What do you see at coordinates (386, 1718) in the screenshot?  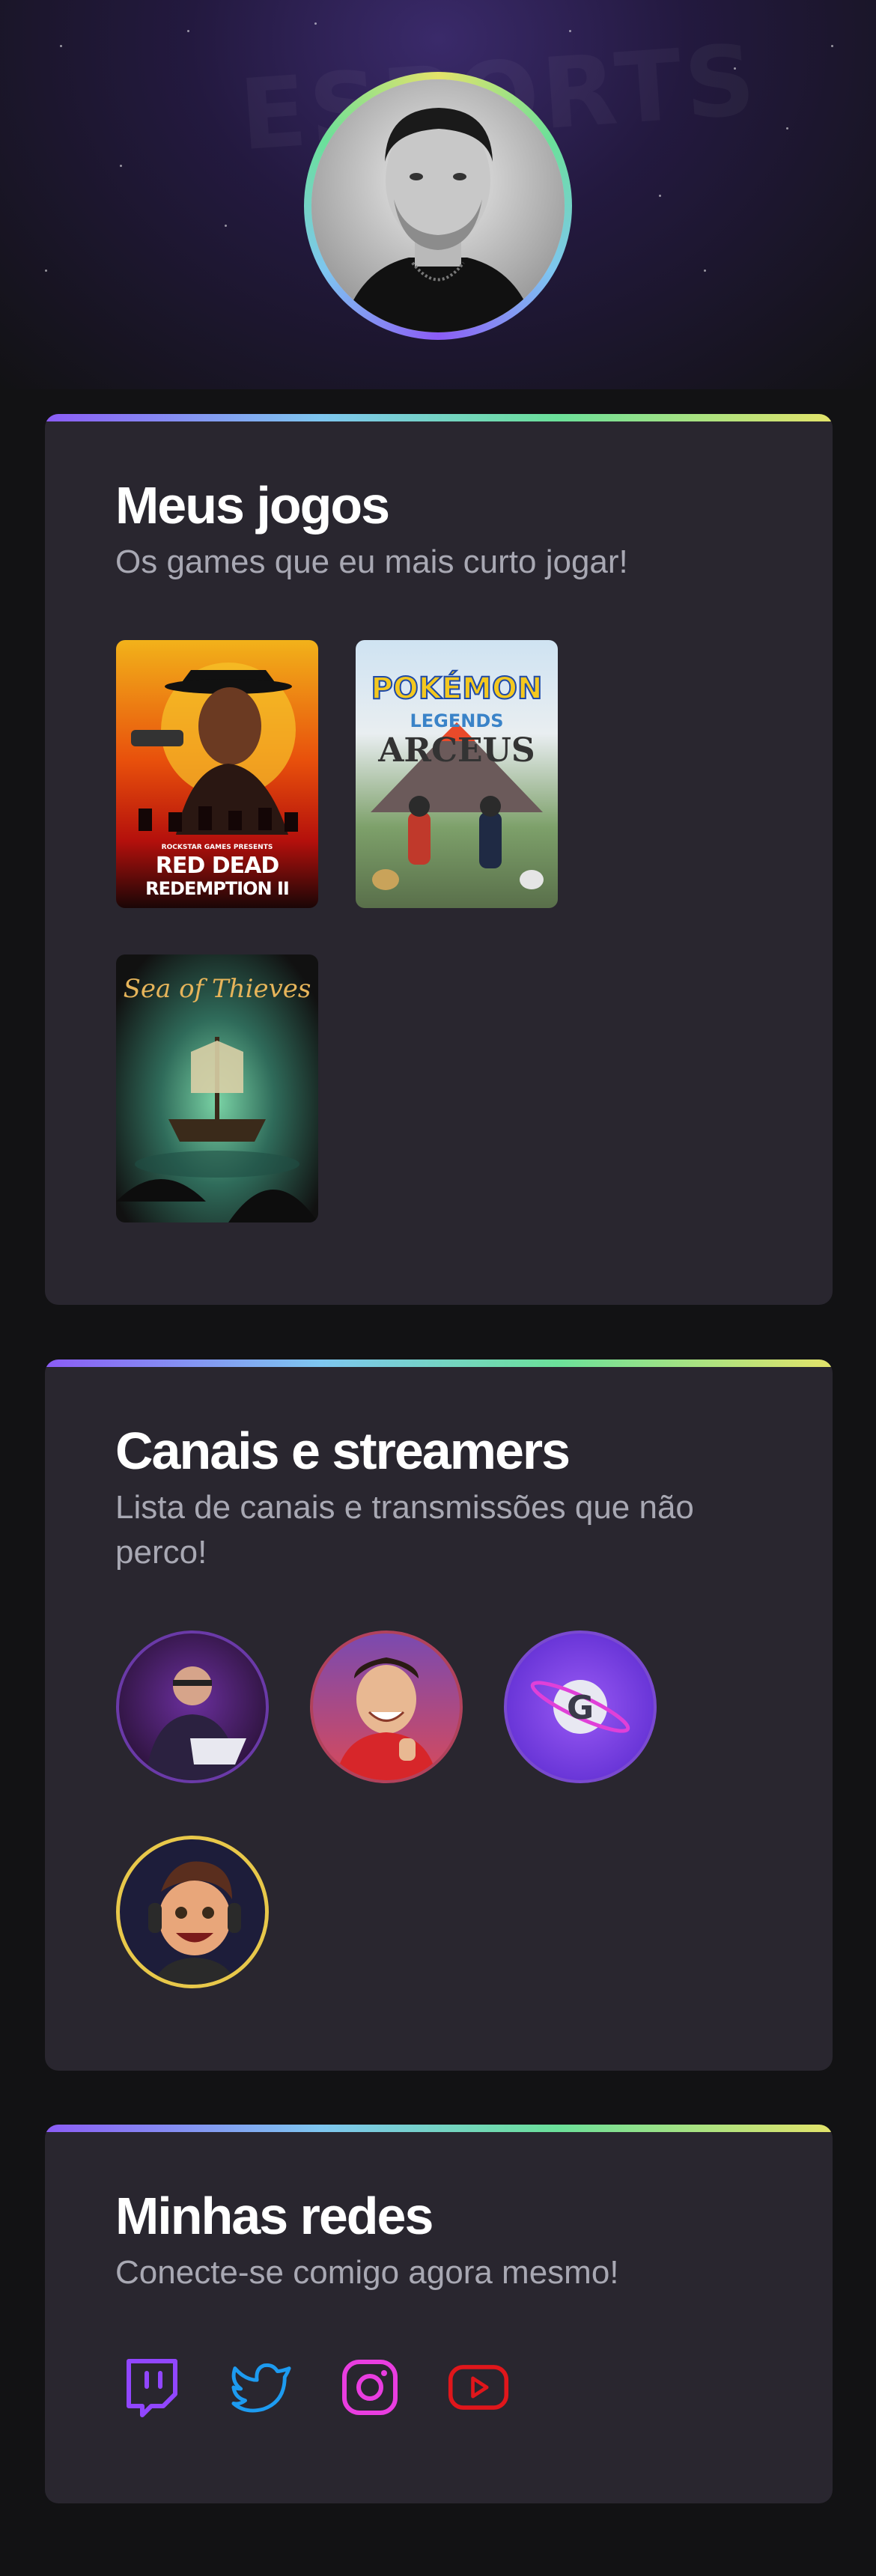 I see `streamer-2-avatar` at bounding box center [386, 1718].